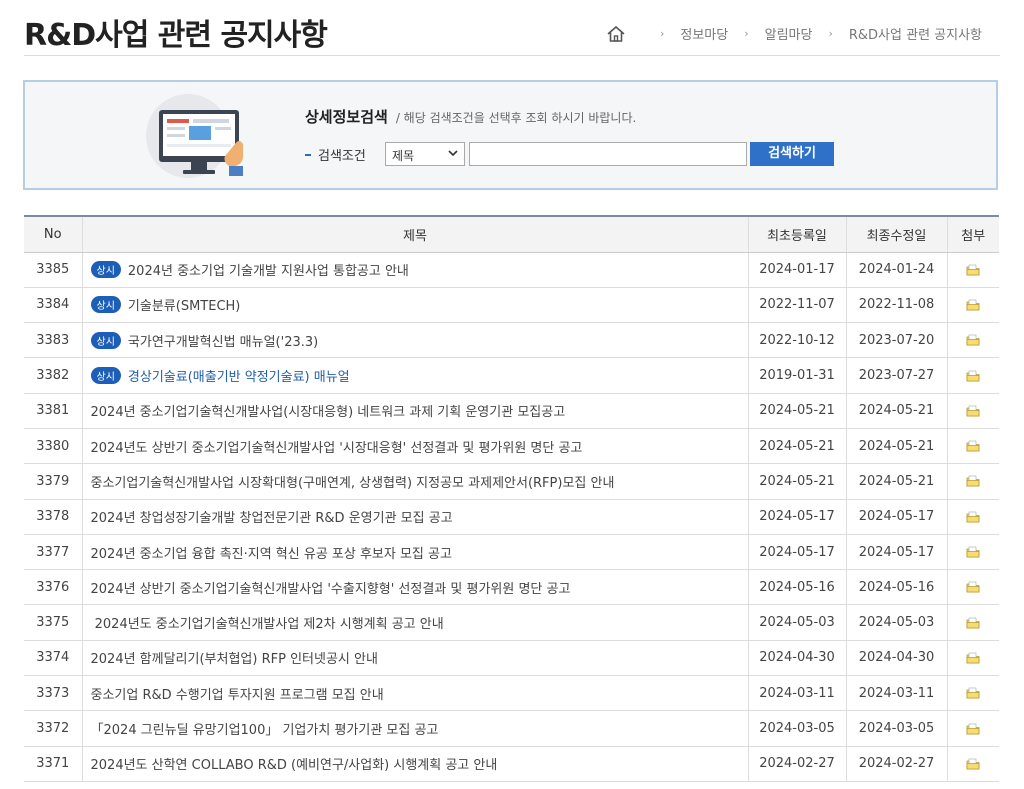  What do you see at coordinates (53, 446) in the screenshot?
I see `row-number: 3380` at bounding box center [53, 446].